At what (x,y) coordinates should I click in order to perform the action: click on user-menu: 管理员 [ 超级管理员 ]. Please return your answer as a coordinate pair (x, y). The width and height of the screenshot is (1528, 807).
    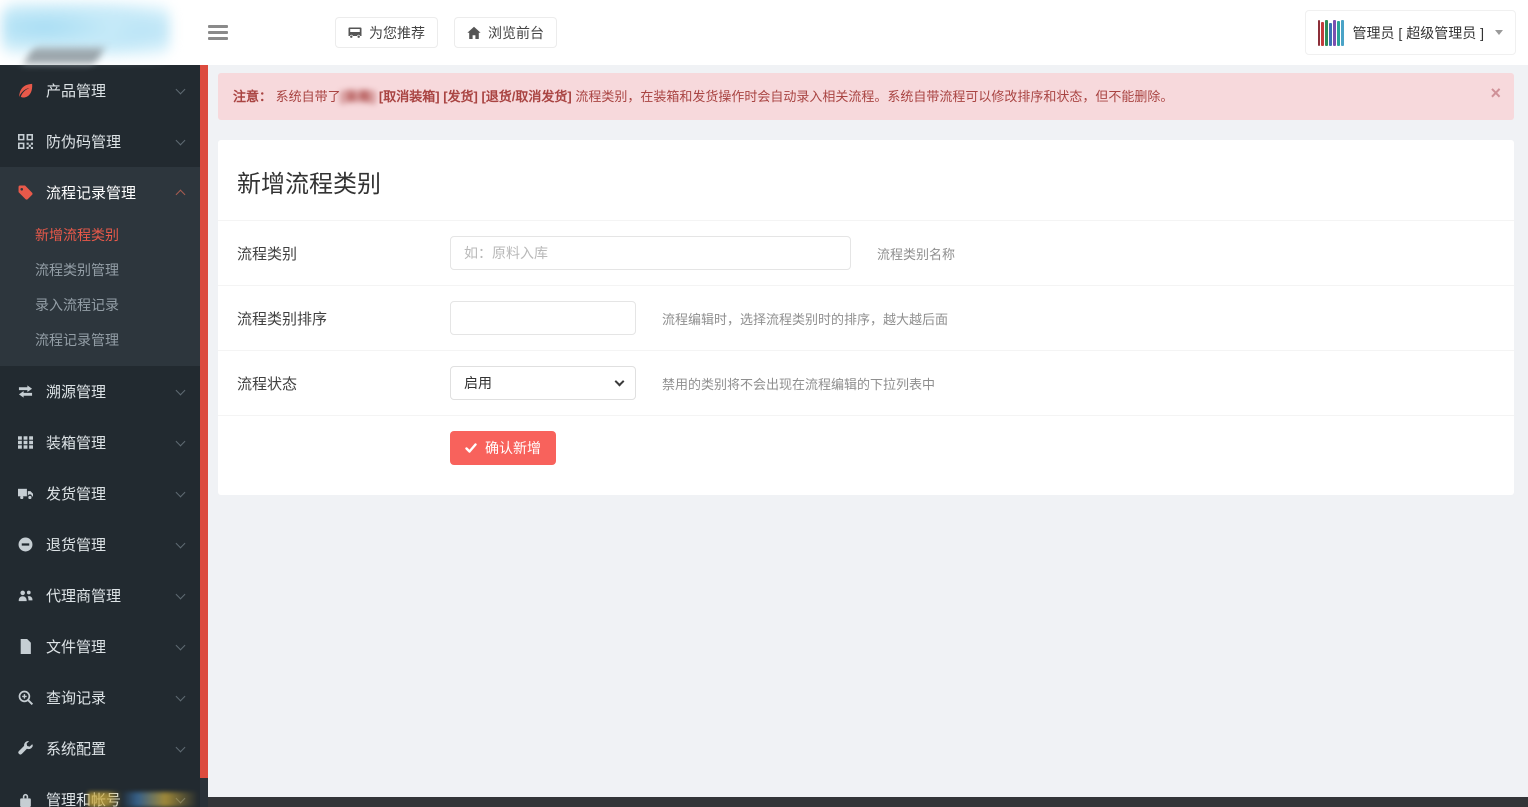
    Looking at the image, I should click on (1410, 32).